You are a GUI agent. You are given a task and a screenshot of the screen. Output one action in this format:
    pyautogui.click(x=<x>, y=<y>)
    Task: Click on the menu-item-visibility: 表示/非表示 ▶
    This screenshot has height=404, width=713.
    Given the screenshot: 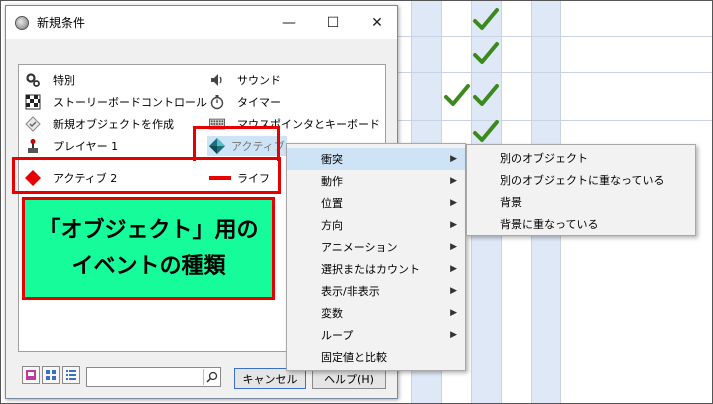 What is the action you would take?
    pyautogui.click(x=376, y=291)
    